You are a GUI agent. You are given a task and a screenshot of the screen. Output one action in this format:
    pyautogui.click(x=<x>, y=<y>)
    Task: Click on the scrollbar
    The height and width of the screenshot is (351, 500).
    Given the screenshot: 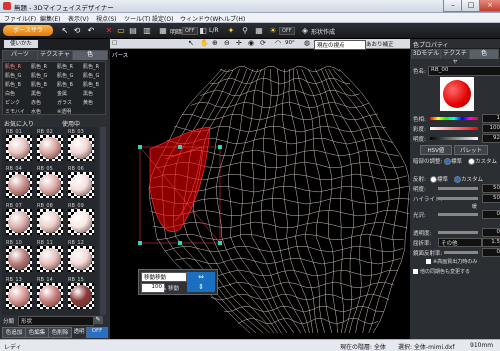 What is the action you would take?
    pyautogui.click(x=103, y=221)
    